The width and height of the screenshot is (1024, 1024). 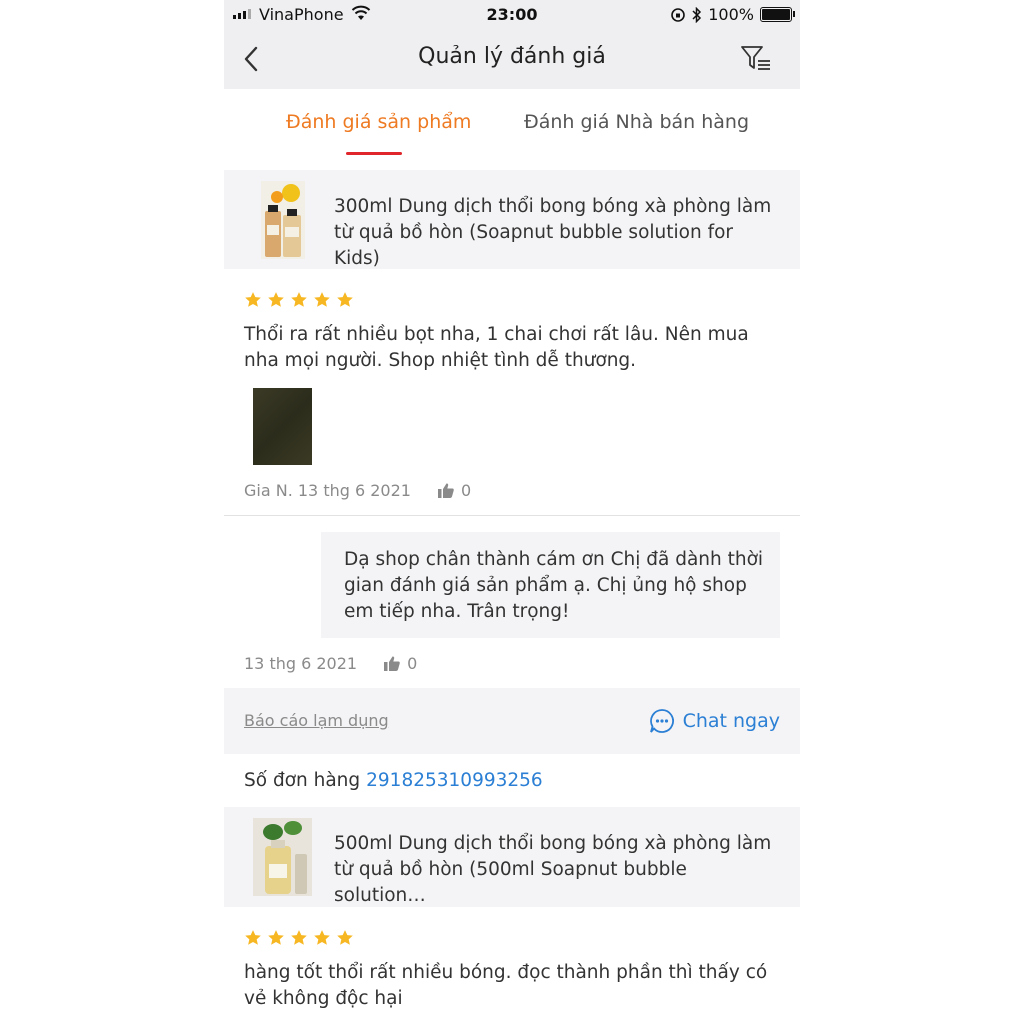 What do you see at coordinates (636, 122) in the screenshot?
I see `tab-seller-reviews: Đánh giá Nhà bán hàng` at bounding box center [636, 122].